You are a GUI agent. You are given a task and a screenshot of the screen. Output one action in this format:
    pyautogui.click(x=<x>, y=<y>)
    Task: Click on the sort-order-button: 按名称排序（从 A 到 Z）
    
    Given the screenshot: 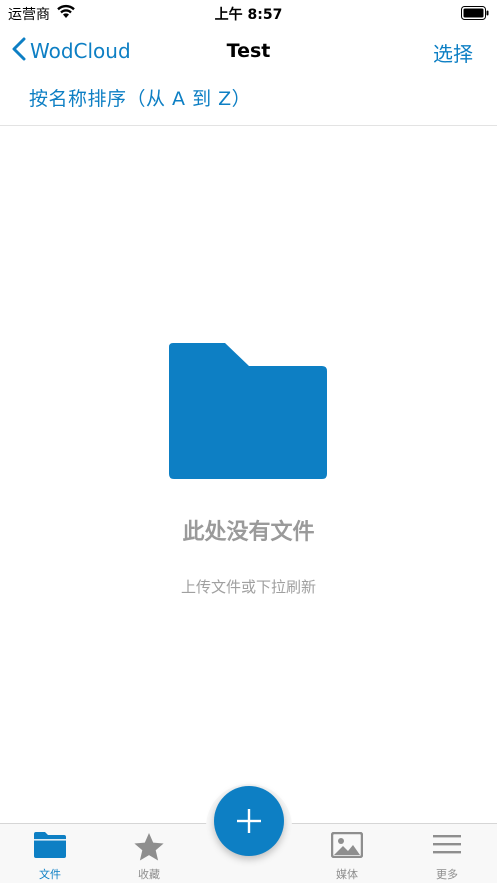 What is the action you would take?
    pyautogui.click(x=140, y=97)
    